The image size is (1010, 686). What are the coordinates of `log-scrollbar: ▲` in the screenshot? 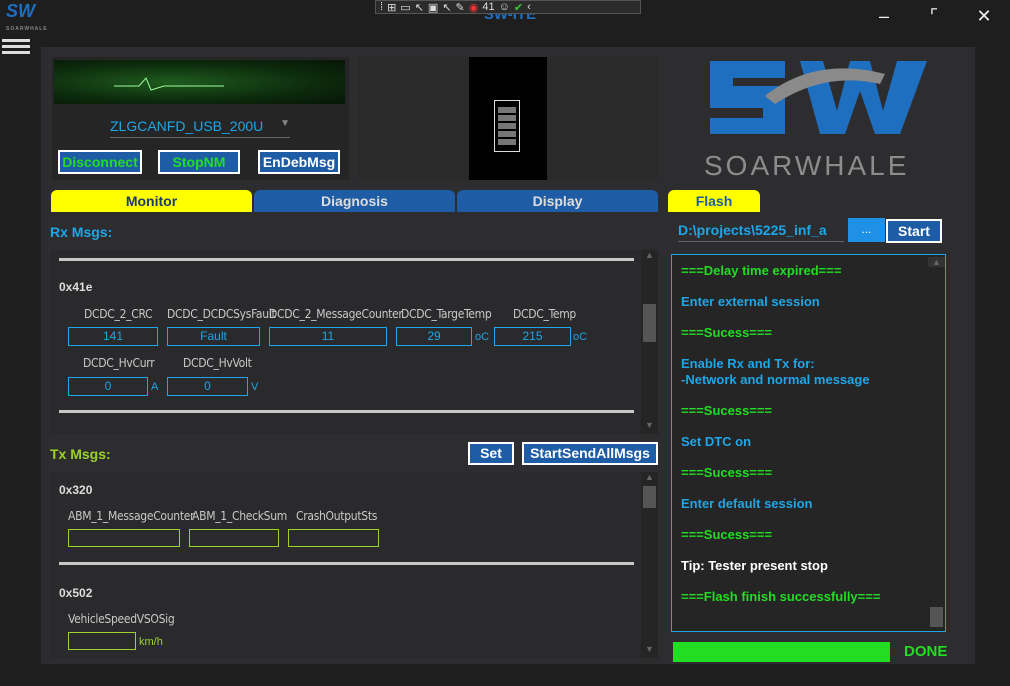 It's located at (936, 443).